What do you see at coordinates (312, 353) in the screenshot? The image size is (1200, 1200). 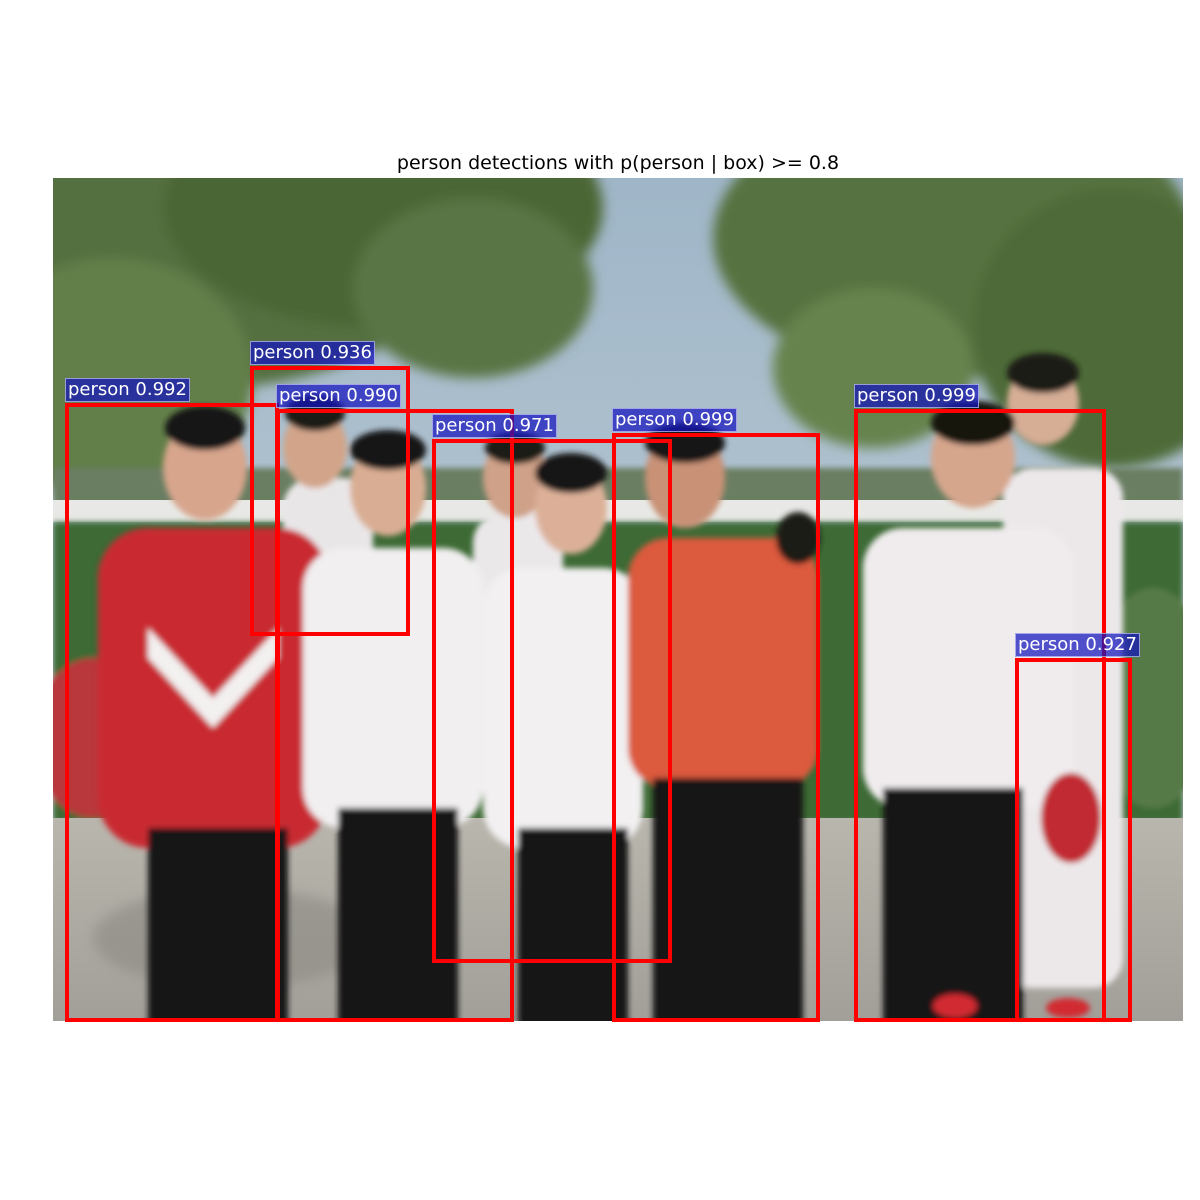 I see `detection-label: person 0.936` at bounding box center [312, 353].